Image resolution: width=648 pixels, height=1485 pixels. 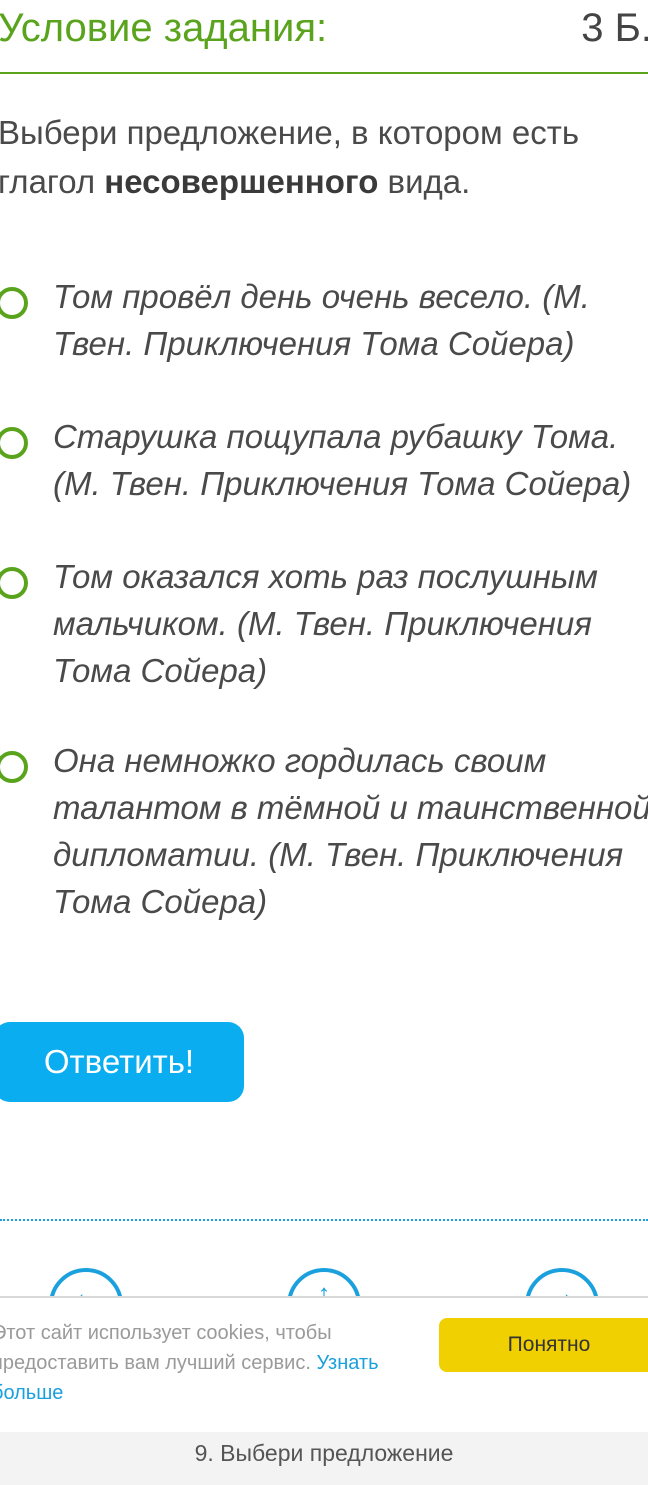 What do you see at coordinates (614, 28) in the screenshot?
I see `task-points: 3 Б.` at bounding box center [614, 28].